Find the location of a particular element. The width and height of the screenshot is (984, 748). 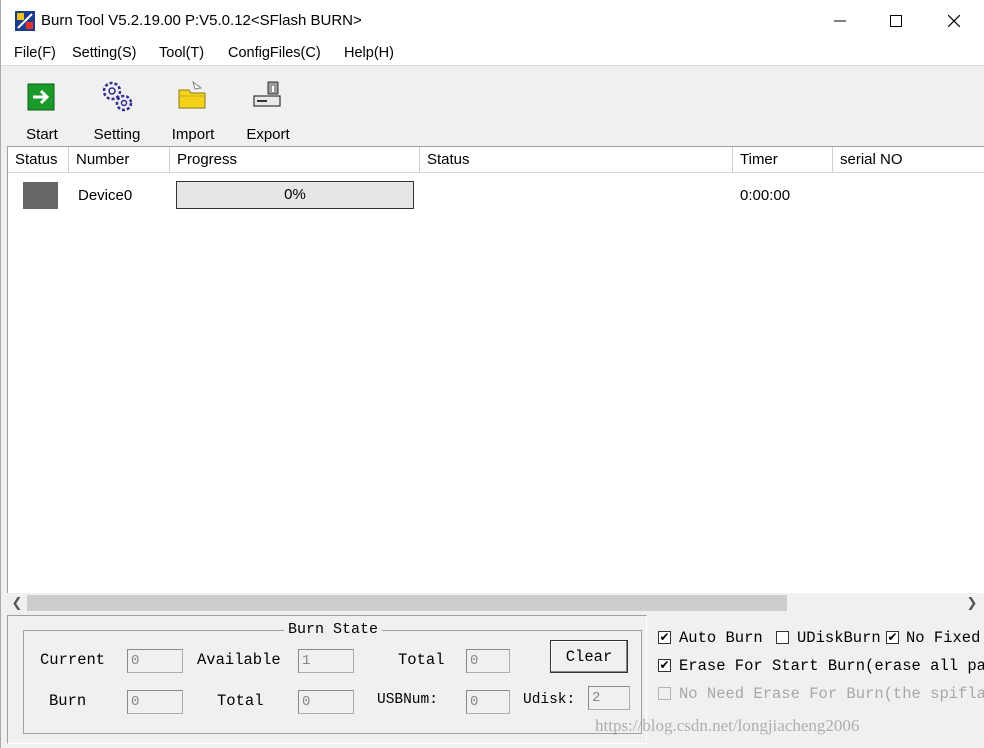

menu-help: Help(H) is located at coordinates (369, 53).